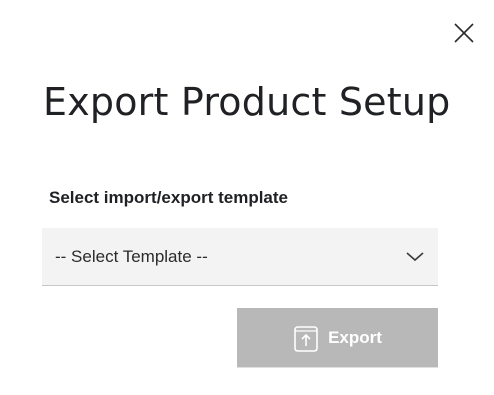 This screenshot has height=395, width=494. I want to click on close-button, so click(464, 33).